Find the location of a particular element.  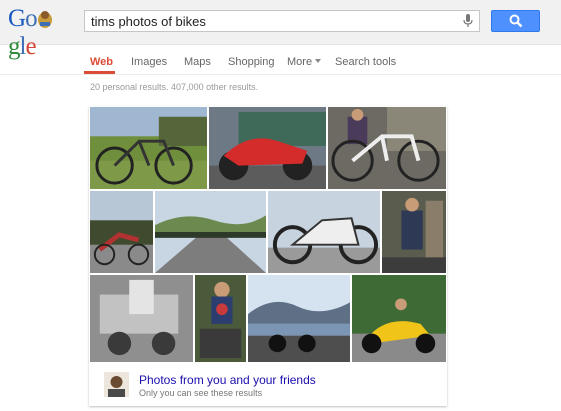

friends-photos-link: Photos from you and your friends is located at coordinates (227, 380).